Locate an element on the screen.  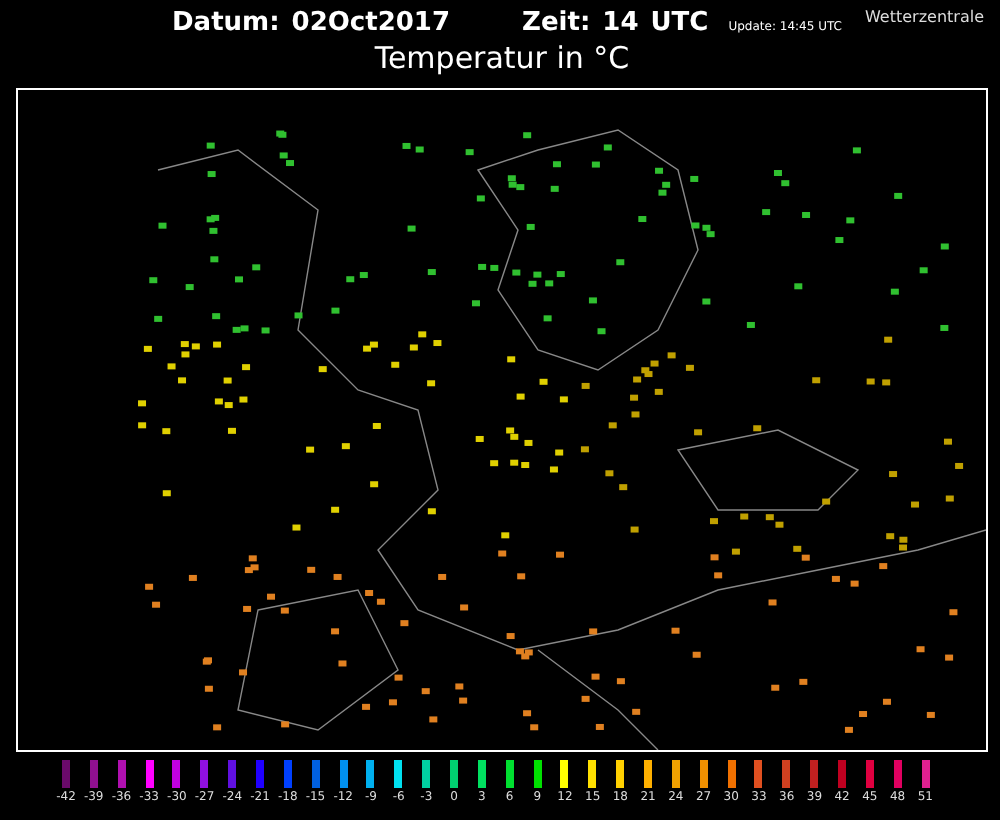
date-label: Datum: is located at coordinates (226, 23).